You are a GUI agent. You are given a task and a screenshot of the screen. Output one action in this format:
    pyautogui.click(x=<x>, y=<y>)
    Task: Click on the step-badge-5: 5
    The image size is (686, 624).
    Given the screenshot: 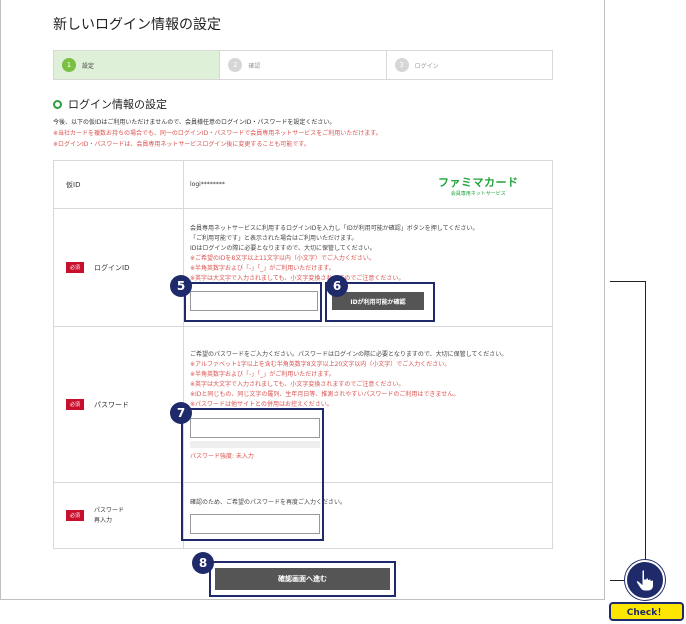 What is the action you would take?
    pyautogui.click(x=181, y=286)
    